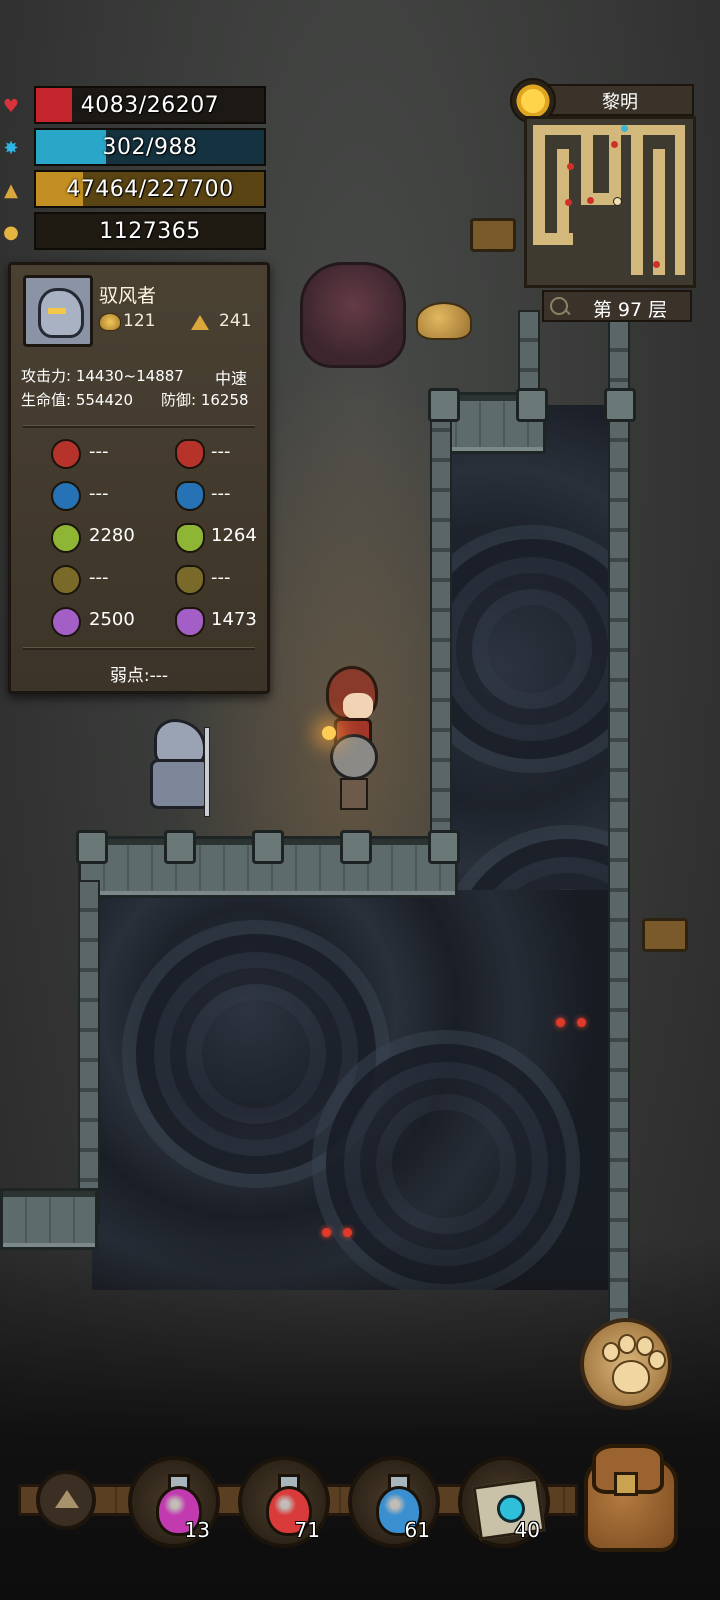  What do you see at coordinates (58, 311) in the screenshot?
I see `enemy-portrait` at bounding box center [58, 311].